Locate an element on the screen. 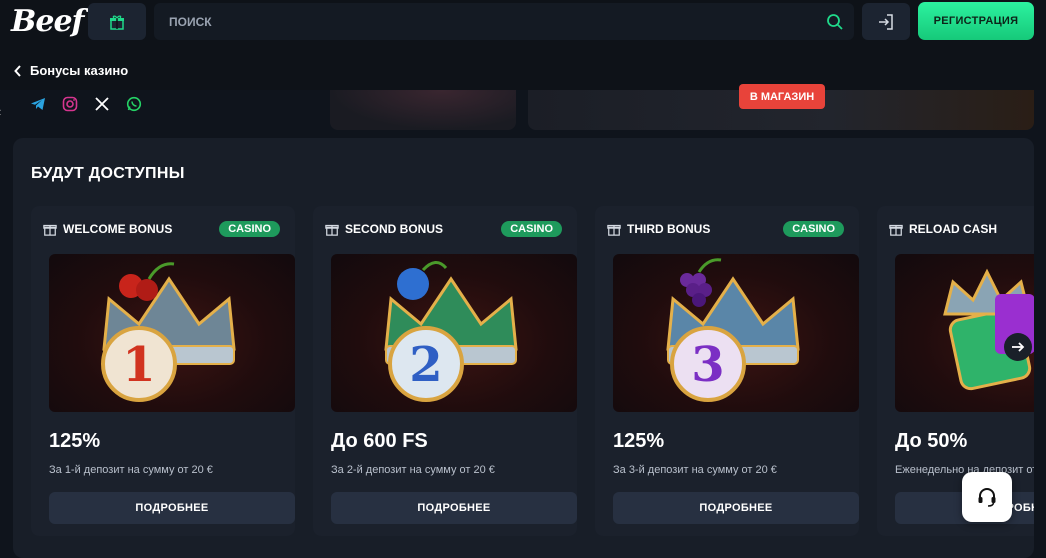 This screenshot has width=1046, height=558. bonus-value: До 50% is located at coordinates (931, 441).